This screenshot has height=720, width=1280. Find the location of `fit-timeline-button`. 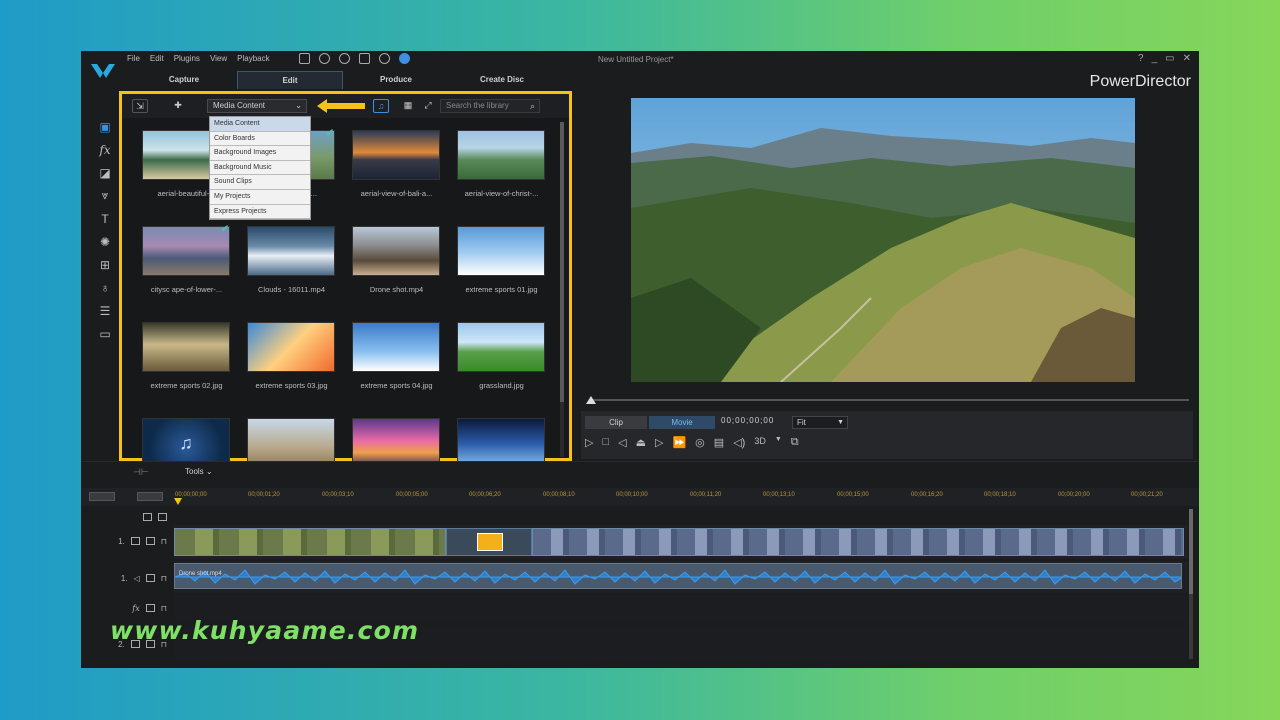

fit-timeline-button is located at coordinates (150, 496).